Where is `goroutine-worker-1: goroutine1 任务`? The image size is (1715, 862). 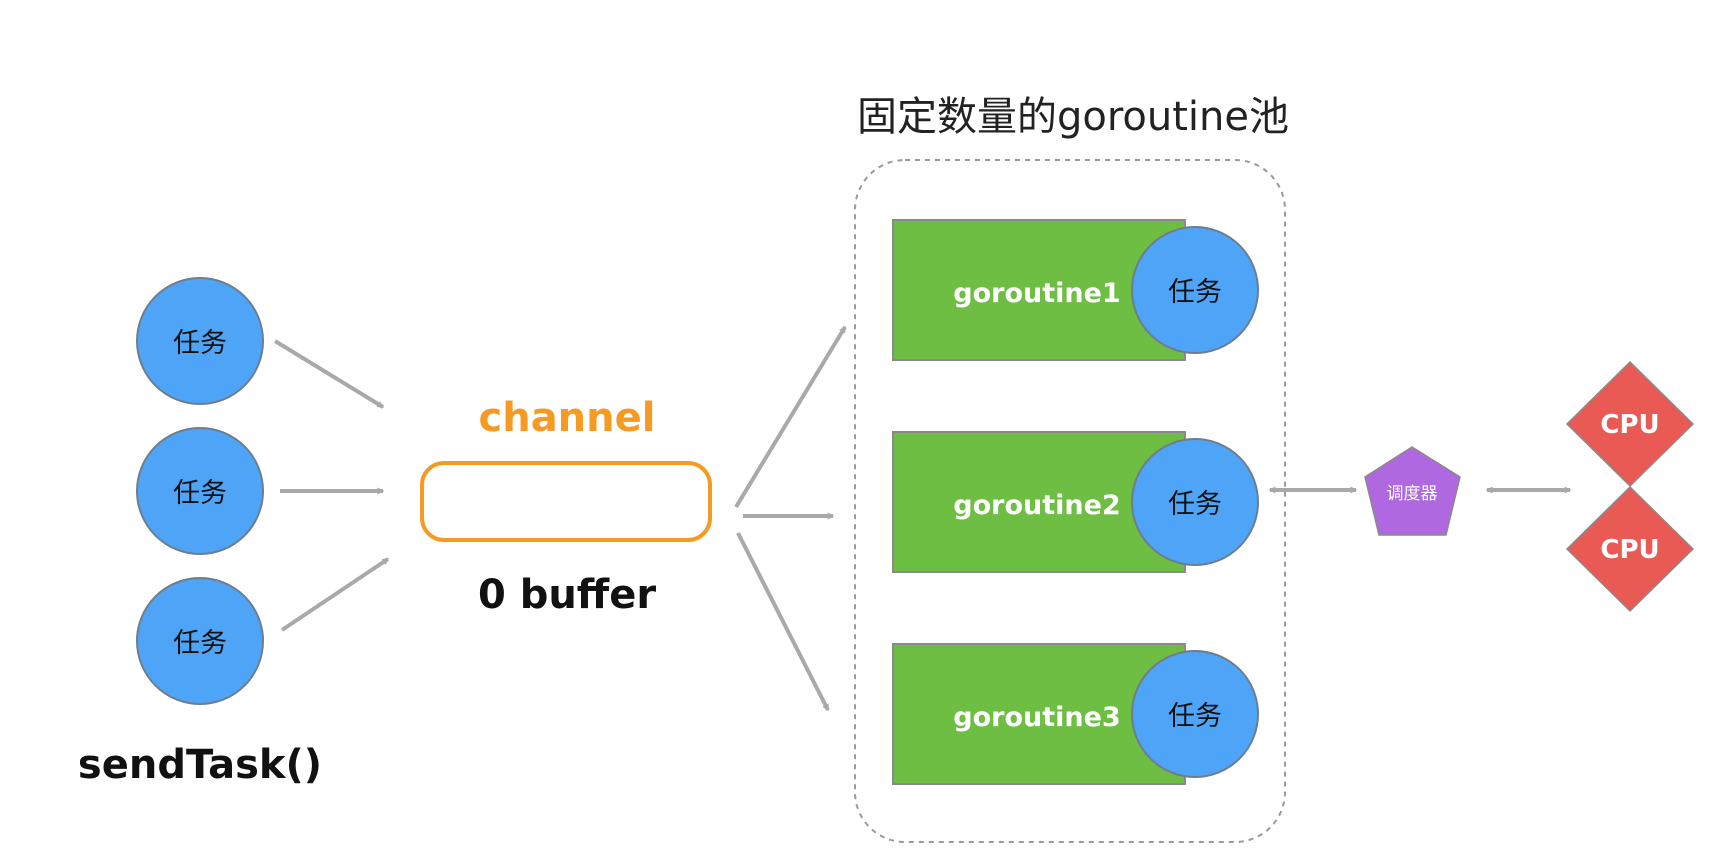 goroutine-worker-1: goroutine1 任务 is located at coordinates (1075, 290).